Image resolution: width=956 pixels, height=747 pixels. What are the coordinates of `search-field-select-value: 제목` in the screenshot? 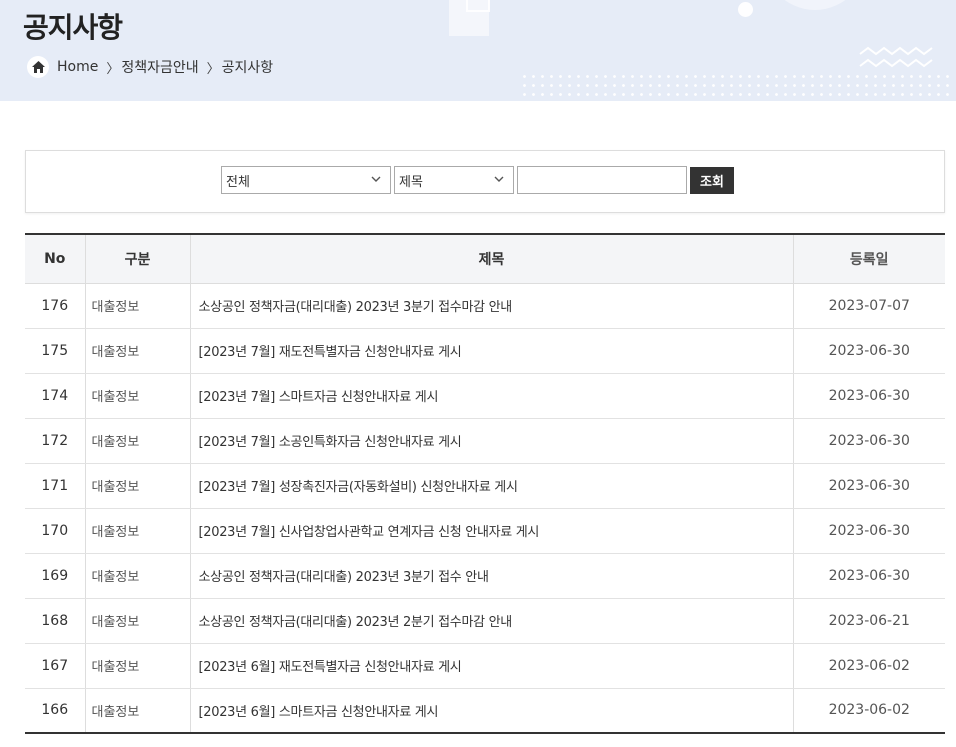 It's located at (411, 182).